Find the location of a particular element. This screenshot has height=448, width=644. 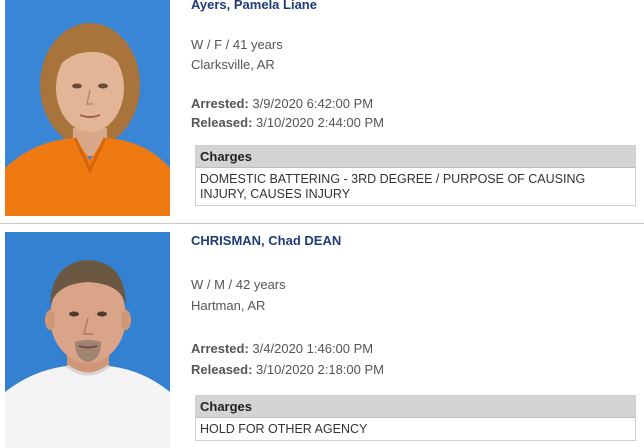

released-date: 3/10/2020 2:44:00 PM is located at coordinates (320, 122).